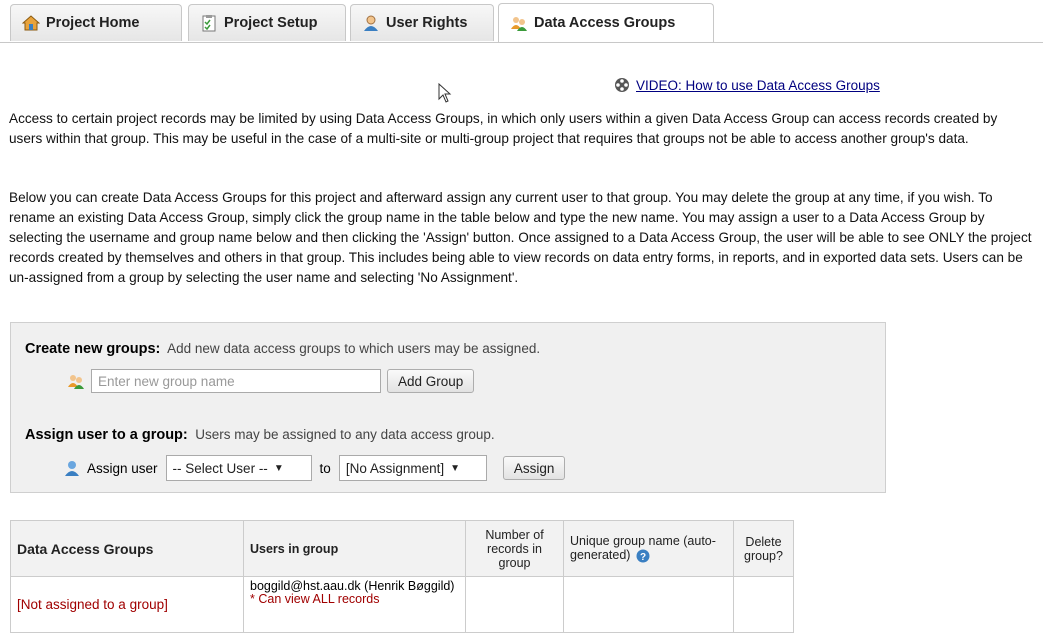 The width and height of the screenshot is (1043, 633). I want to click on tab-label: Data Access Groups, so click(605, 23).